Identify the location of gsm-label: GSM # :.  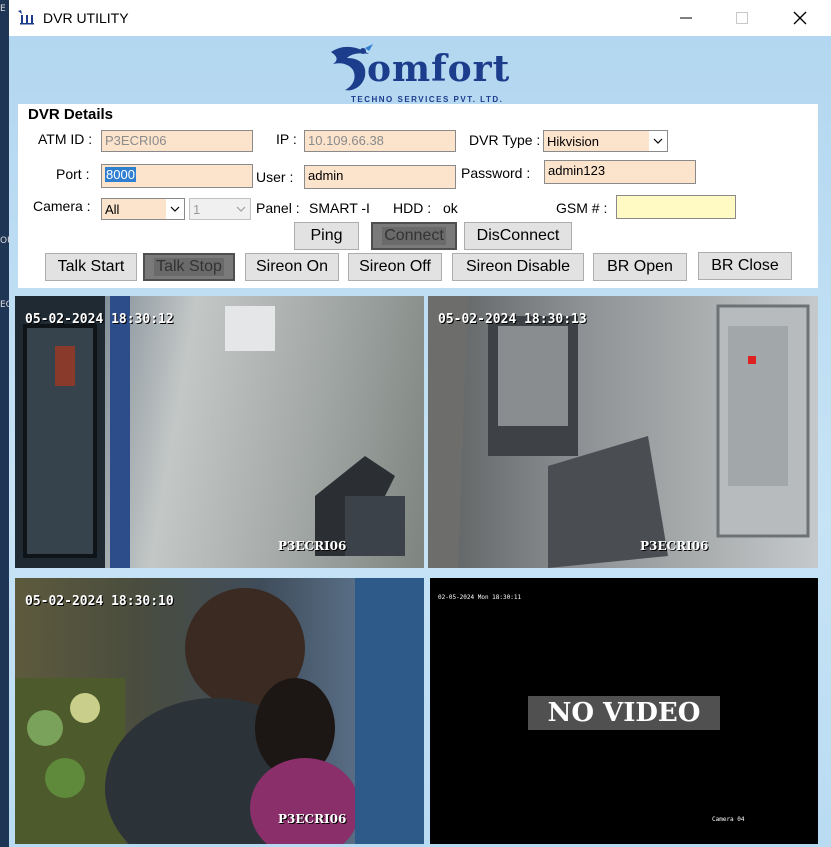
(582, 208).